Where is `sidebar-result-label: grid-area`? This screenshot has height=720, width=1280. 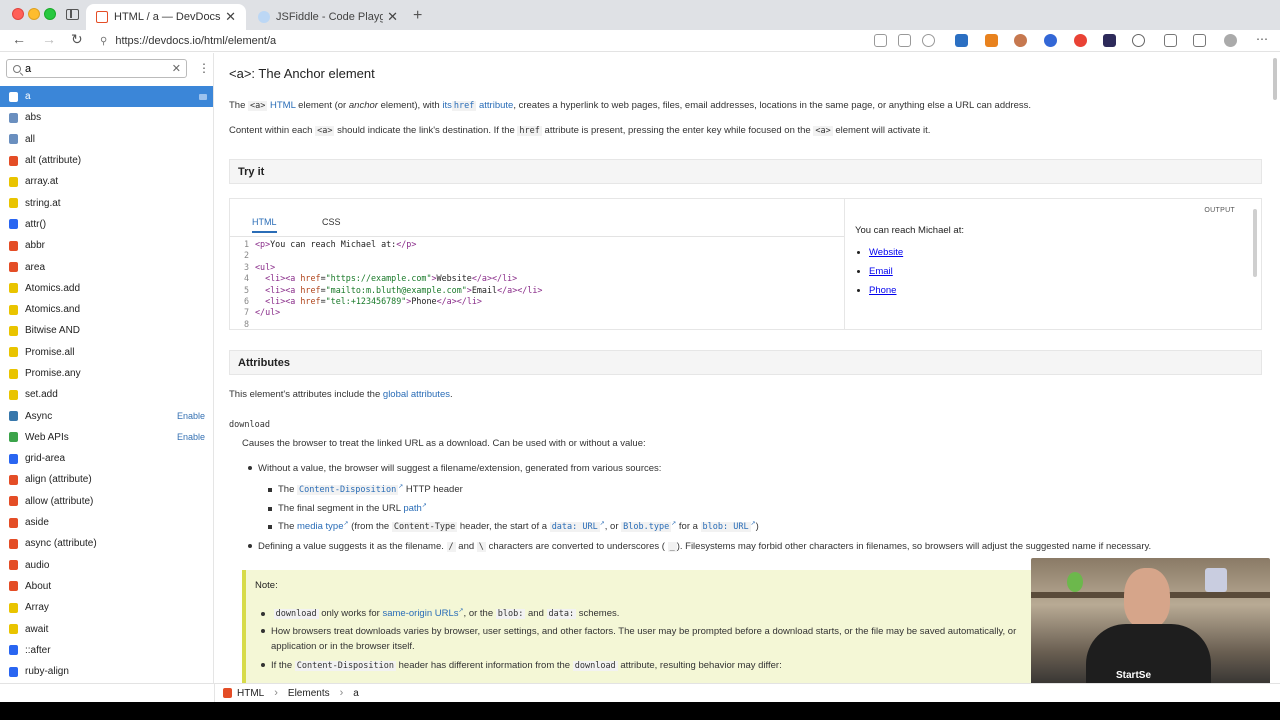 sidebar-result-label: grid-area is located at coordinates (45, 459).